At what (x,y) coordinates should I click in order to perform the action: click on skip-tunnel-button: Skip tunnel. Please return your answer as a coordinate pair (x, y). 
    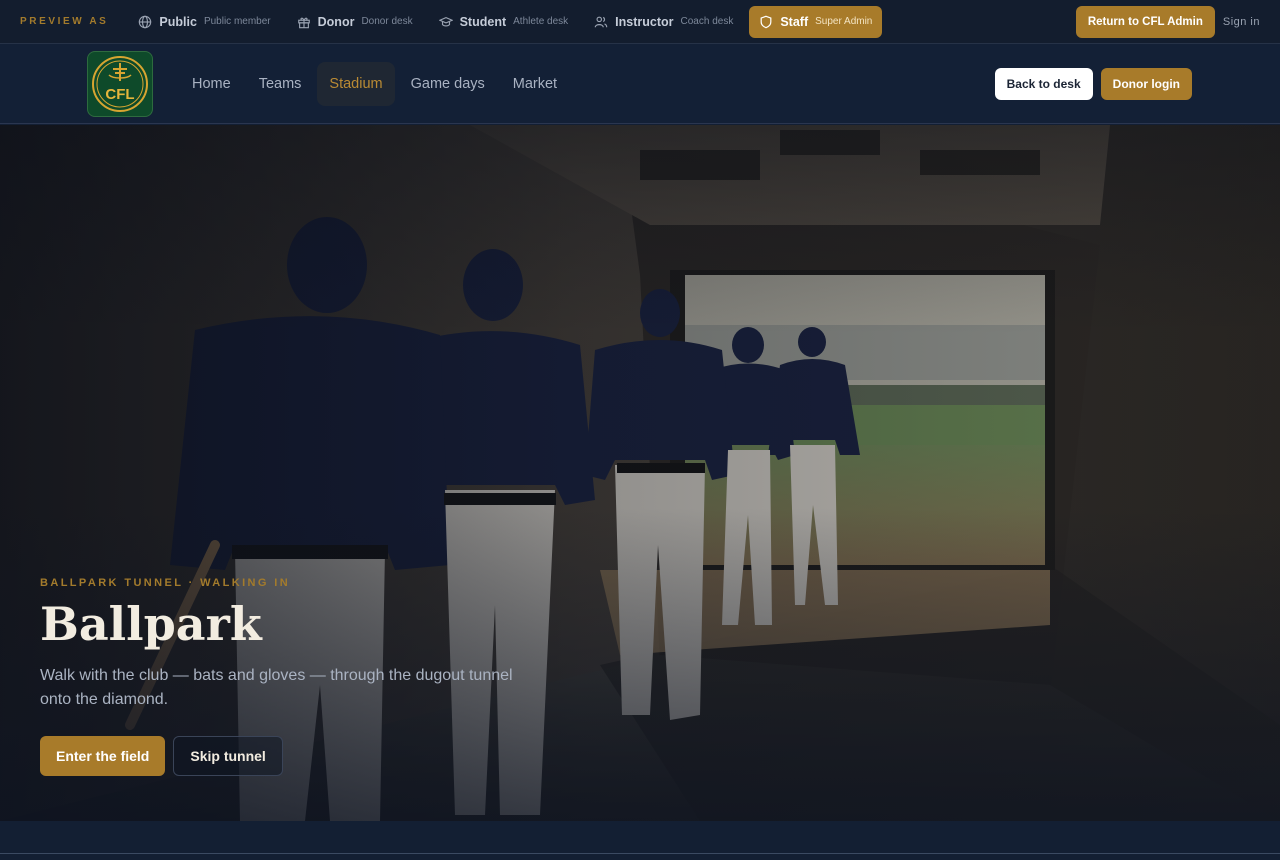
    Looking at the image, I should click on (228, 755).